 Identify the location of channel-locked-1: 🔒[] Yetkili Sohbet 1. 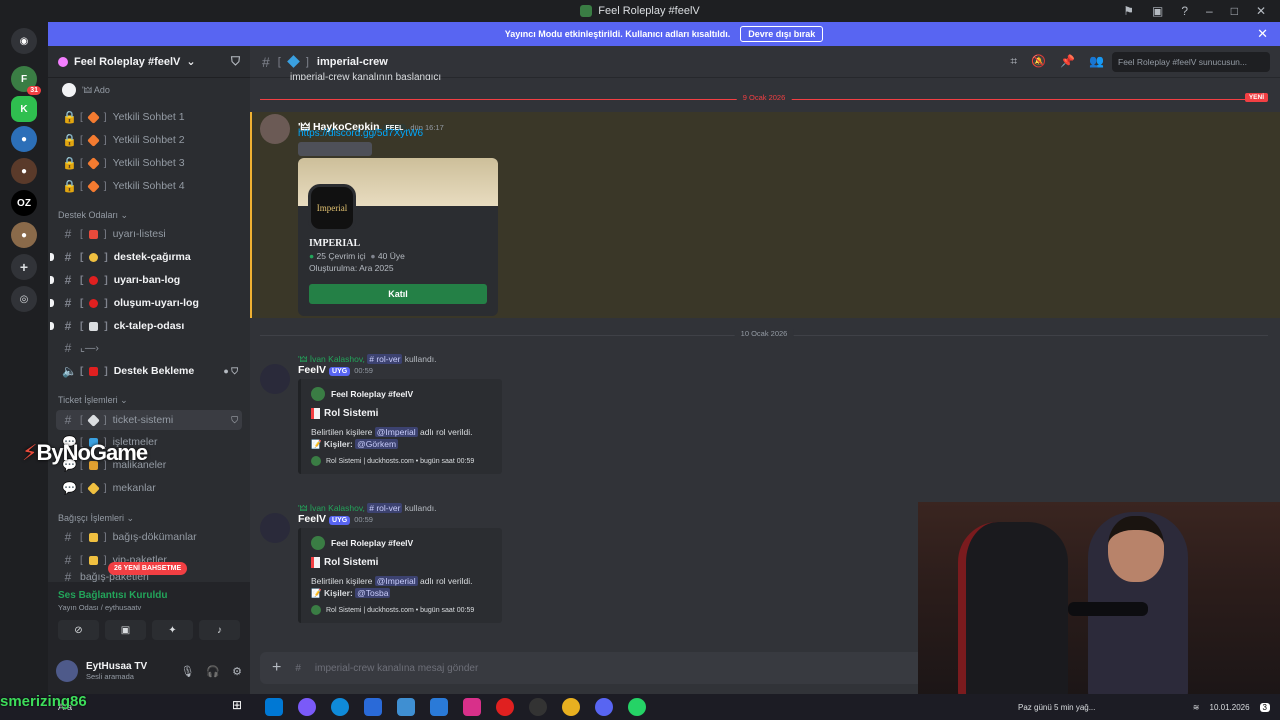
(149, 117).